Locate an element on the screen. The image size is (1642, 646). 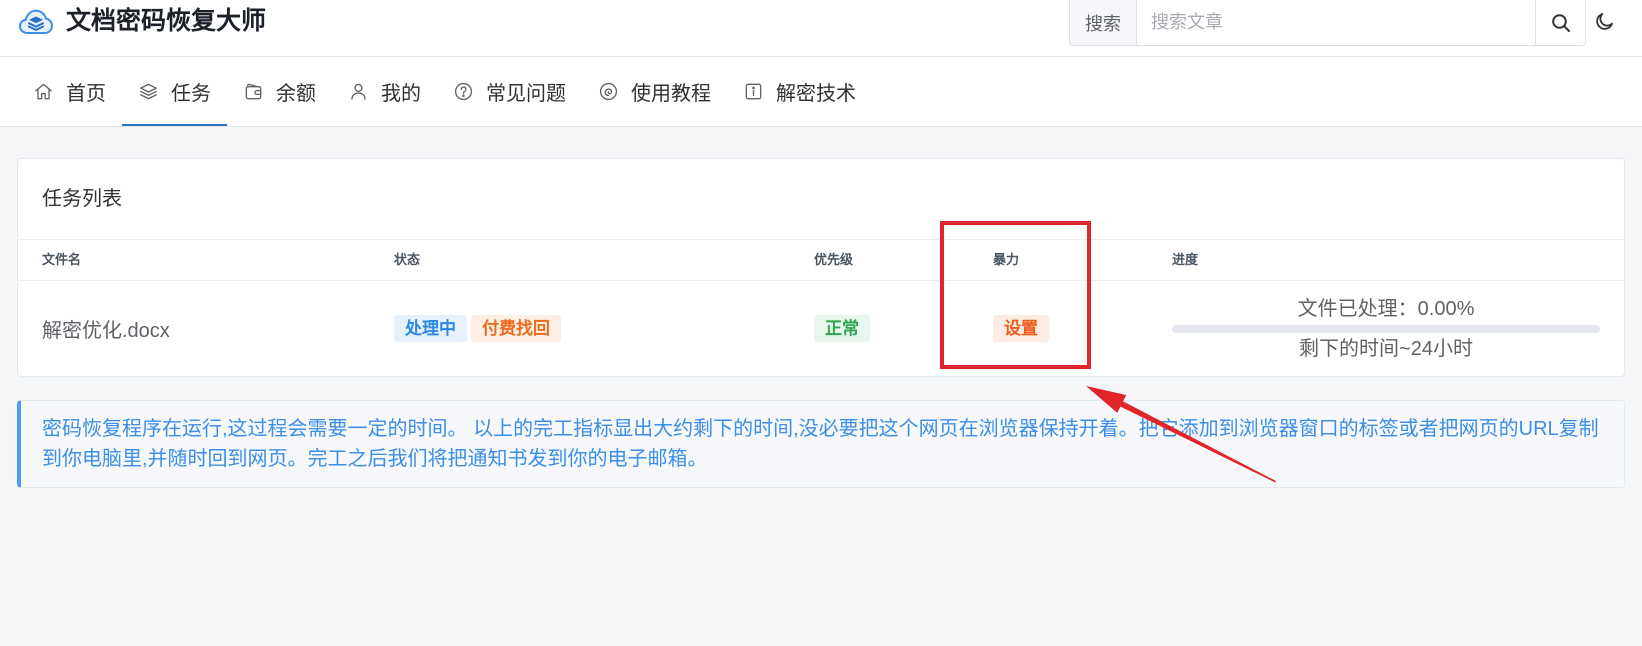
moon-icon is located at coordinates (1604, 21).